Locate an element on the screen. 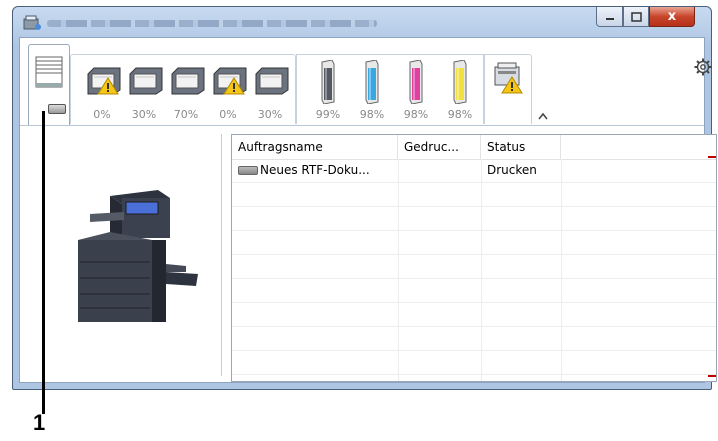 The width and height of the screenshot is (718, 441). toner-black: 99% is located at coordinates (328, 90).